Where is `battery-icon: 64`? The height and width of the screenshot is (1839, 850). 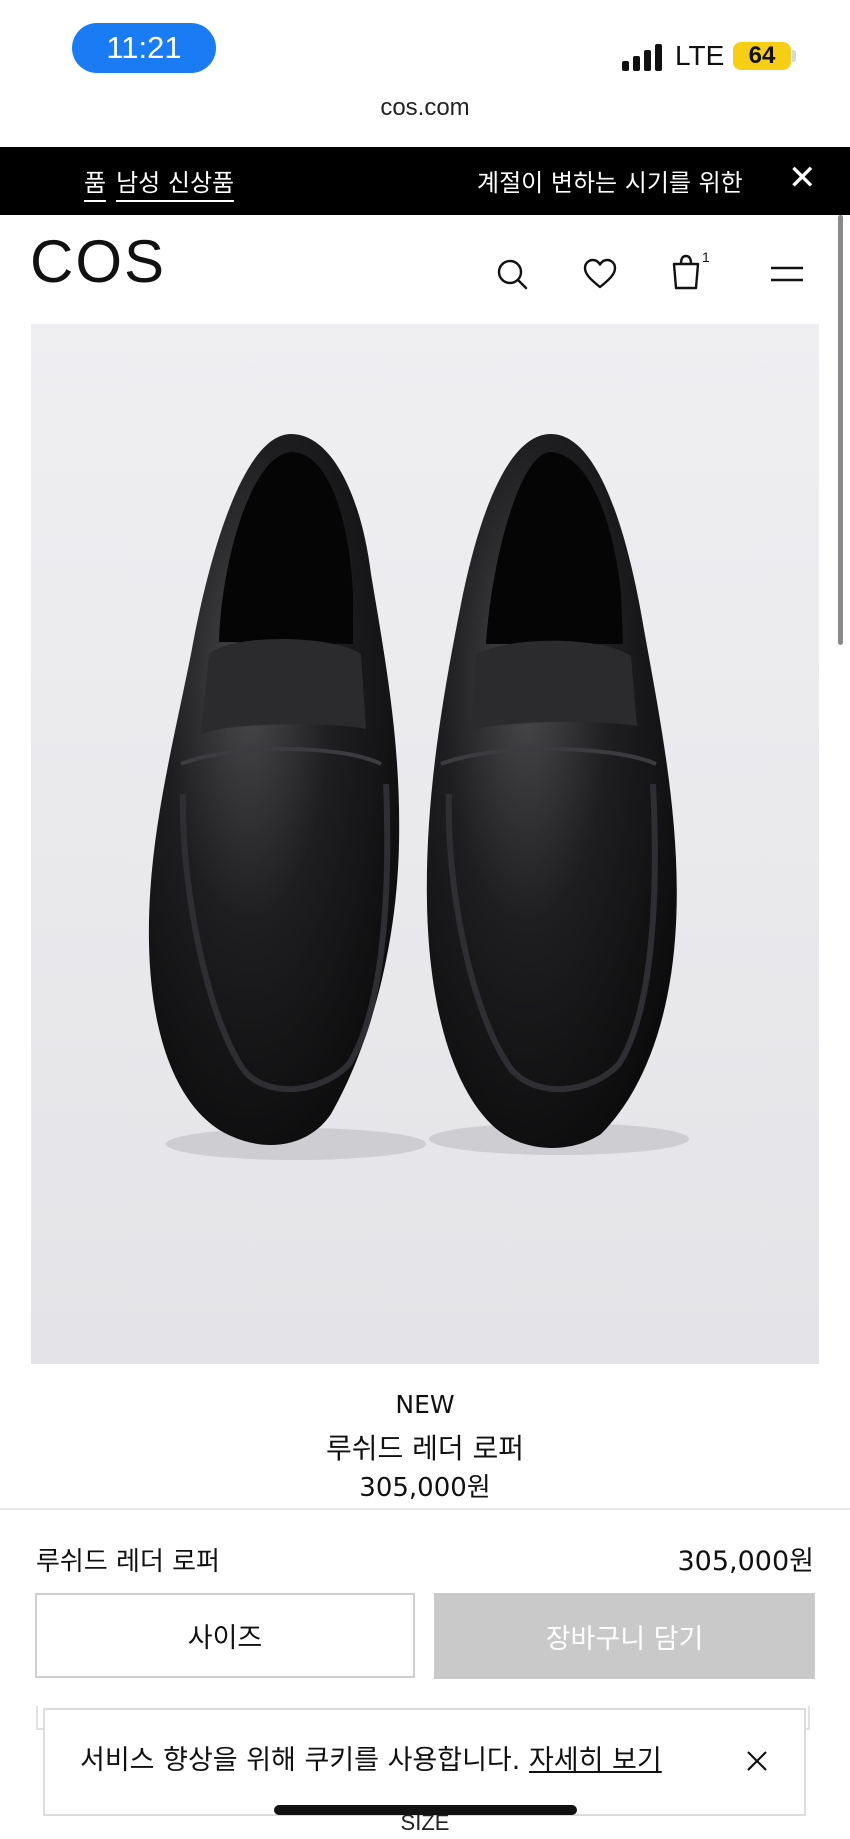 battery-icon: 64 is located at coordinates (762, 56).